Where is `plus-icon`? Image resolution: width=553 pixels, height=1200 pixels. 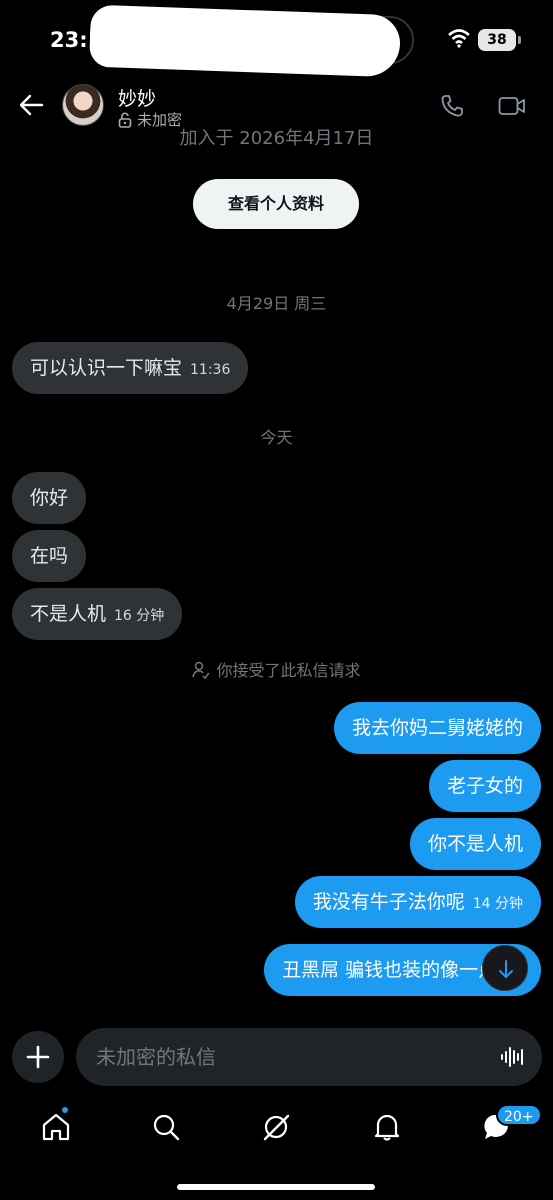
plus-icon is located at coordinates (38, 1057).